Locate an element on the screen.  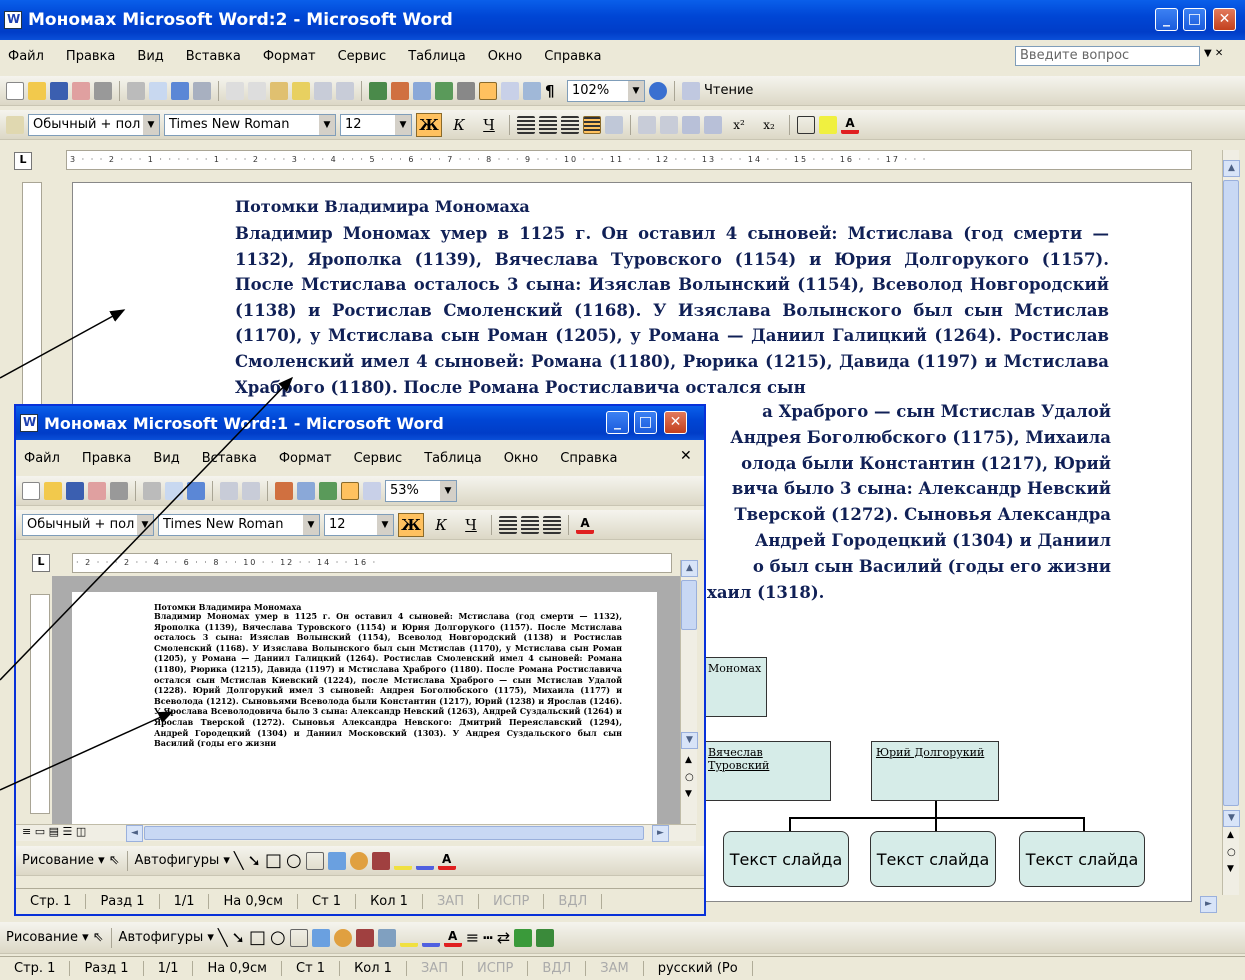
italic-button: К is located at coordinates (459, 125).